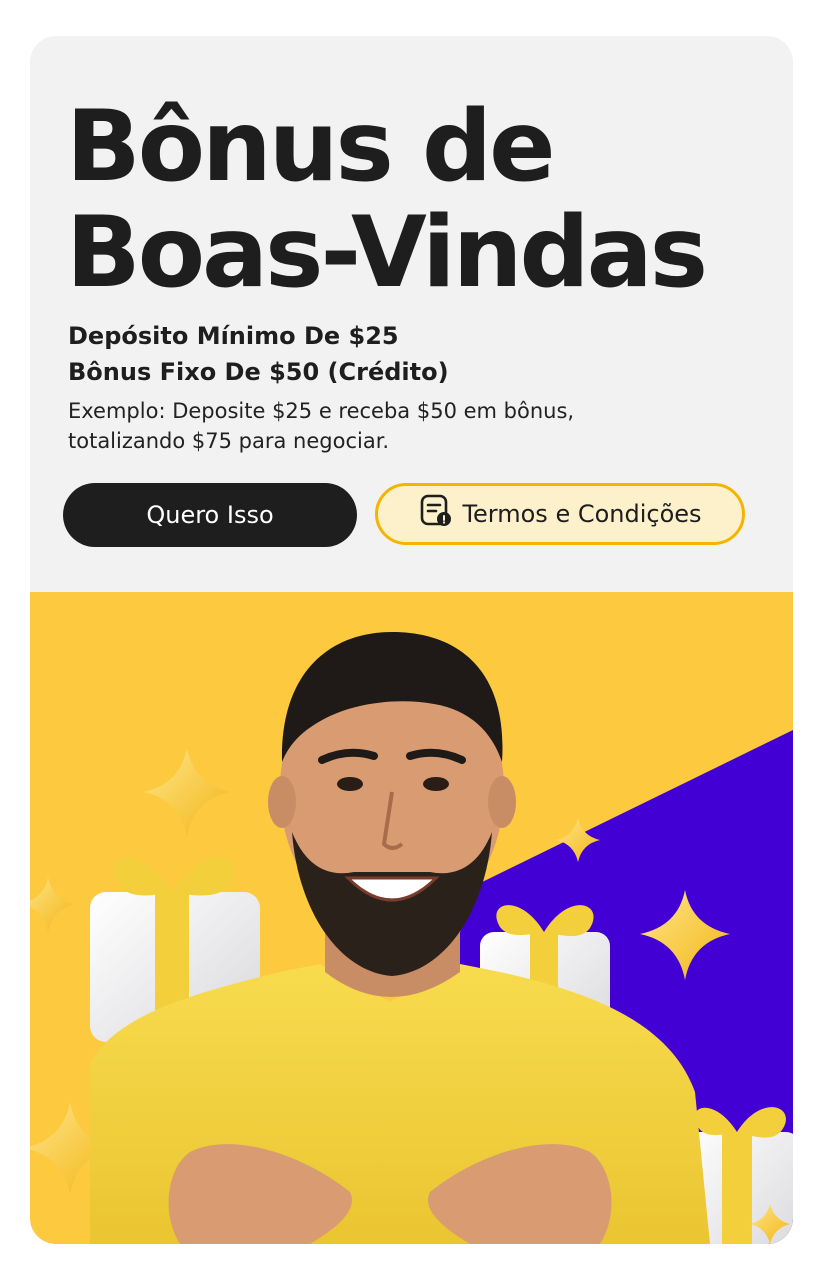 This screenshot has height=1280, width=822. I want to click on promo-title-line-2: Boas-Vindas, so click(387, 253).